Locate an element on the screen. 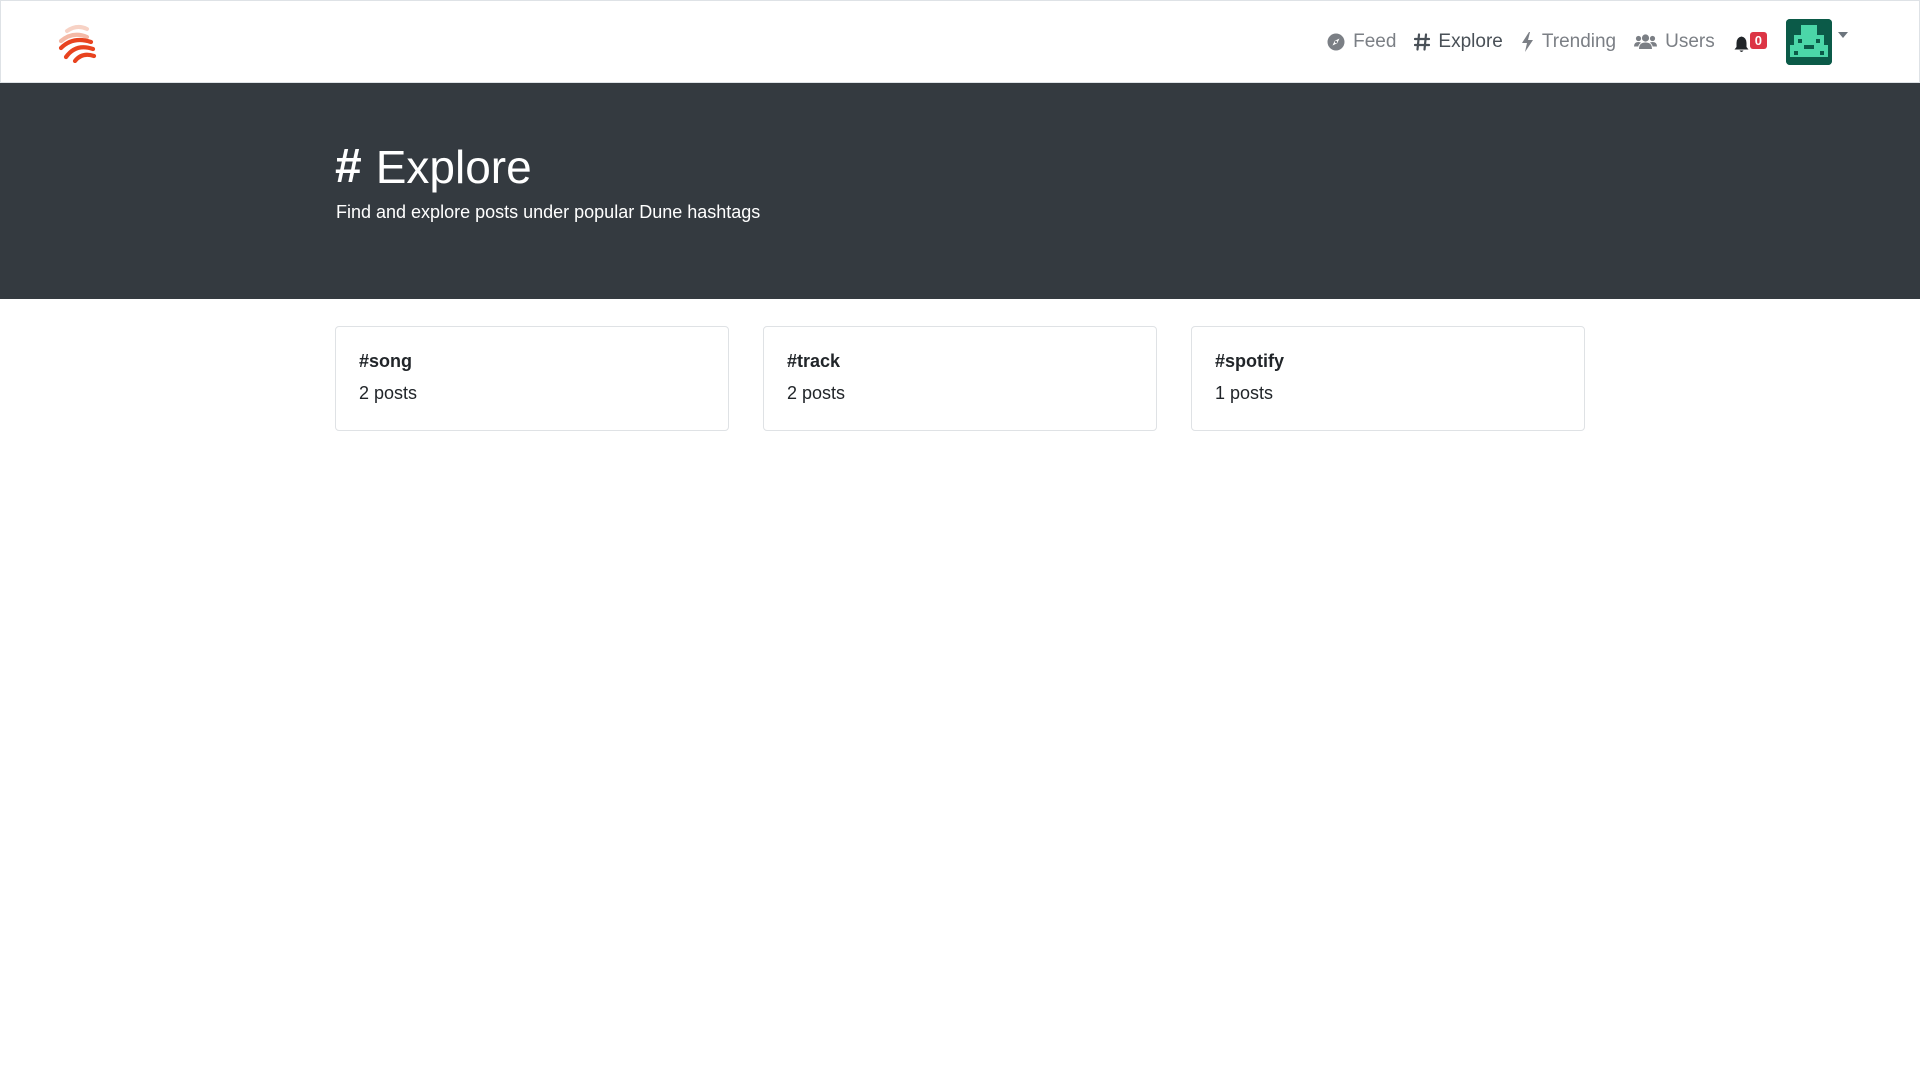 The height and width of the screenshot is (1080, 1920). brand-logo is located at coordinates (78, 42).